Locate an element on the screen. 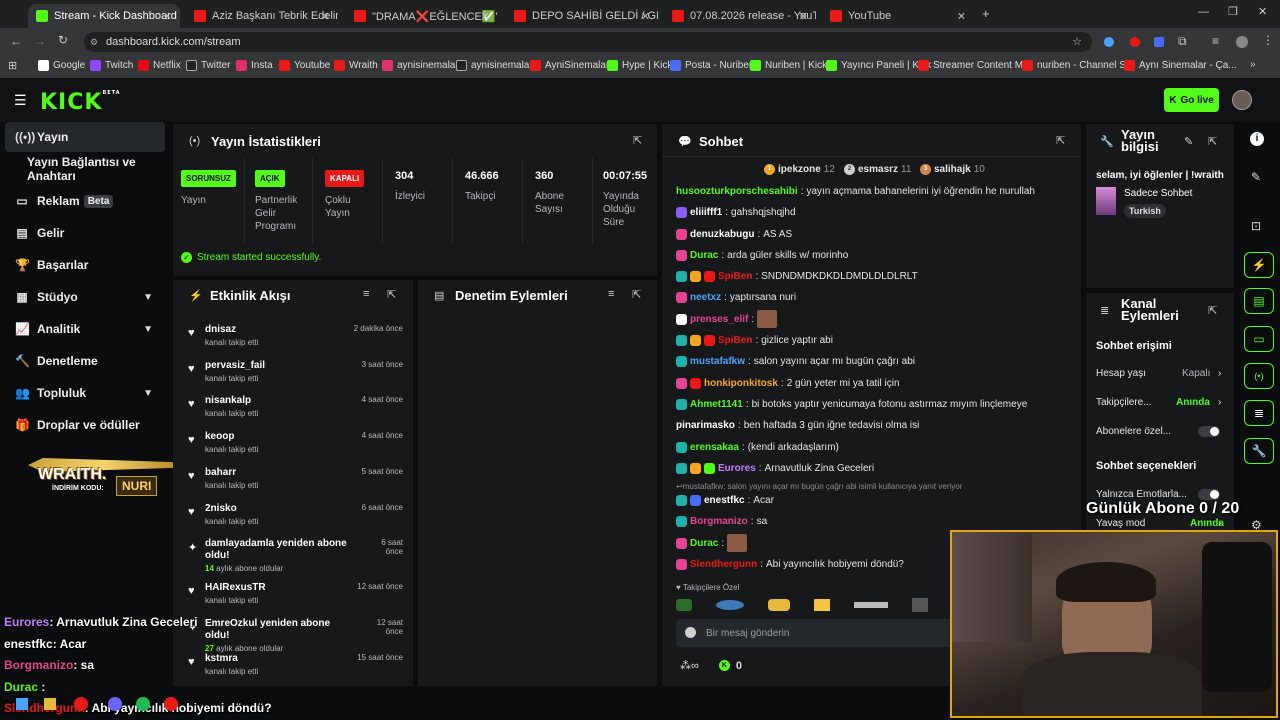 The image size is (1280, 720). maximize-icon: ❐ is located at coordinates (1233, 11).